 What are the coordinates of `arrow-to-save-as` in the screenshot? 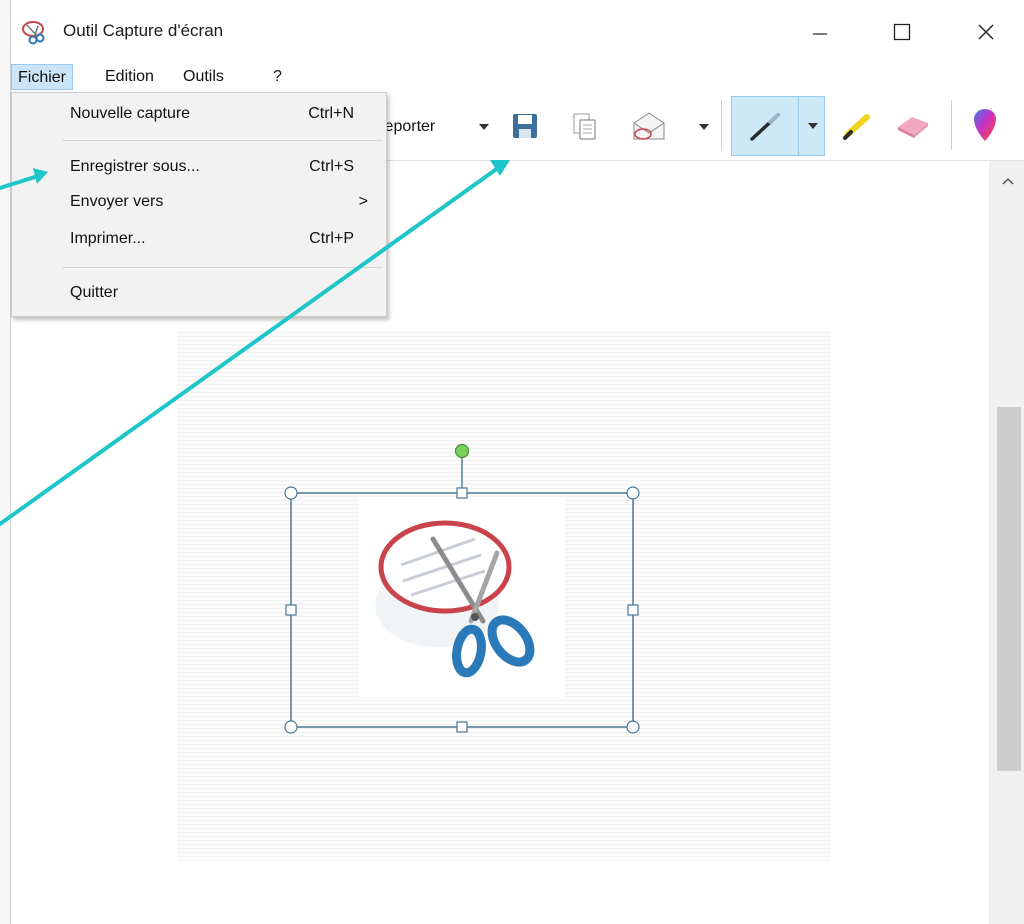 It's located at (24, 179).